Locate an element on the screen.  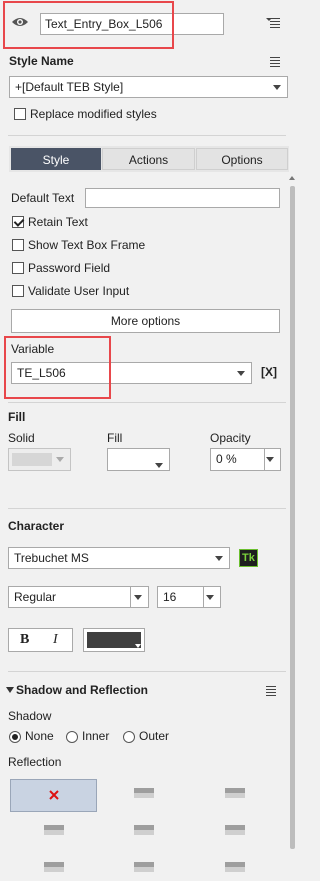
solid-color-picker is located at coordinates (39, 459).